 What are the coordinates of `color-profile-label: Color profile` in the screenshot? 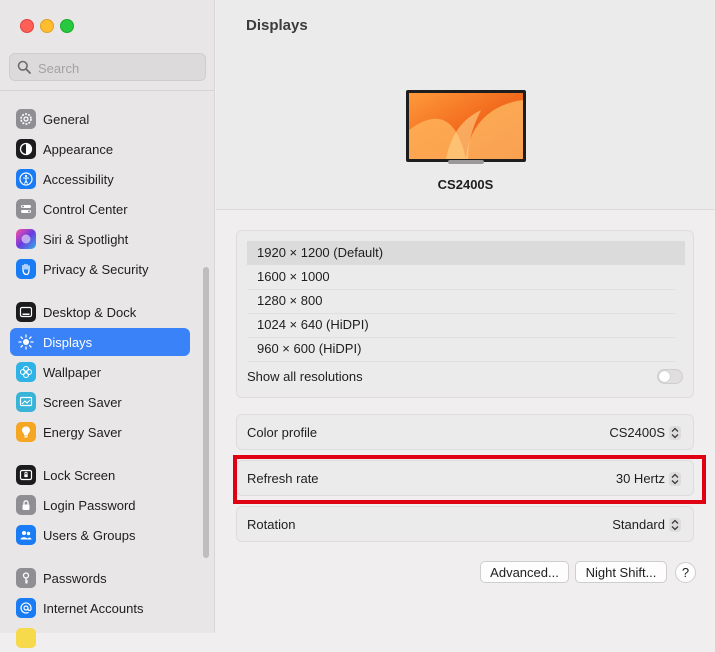 It's located at (282, 432).